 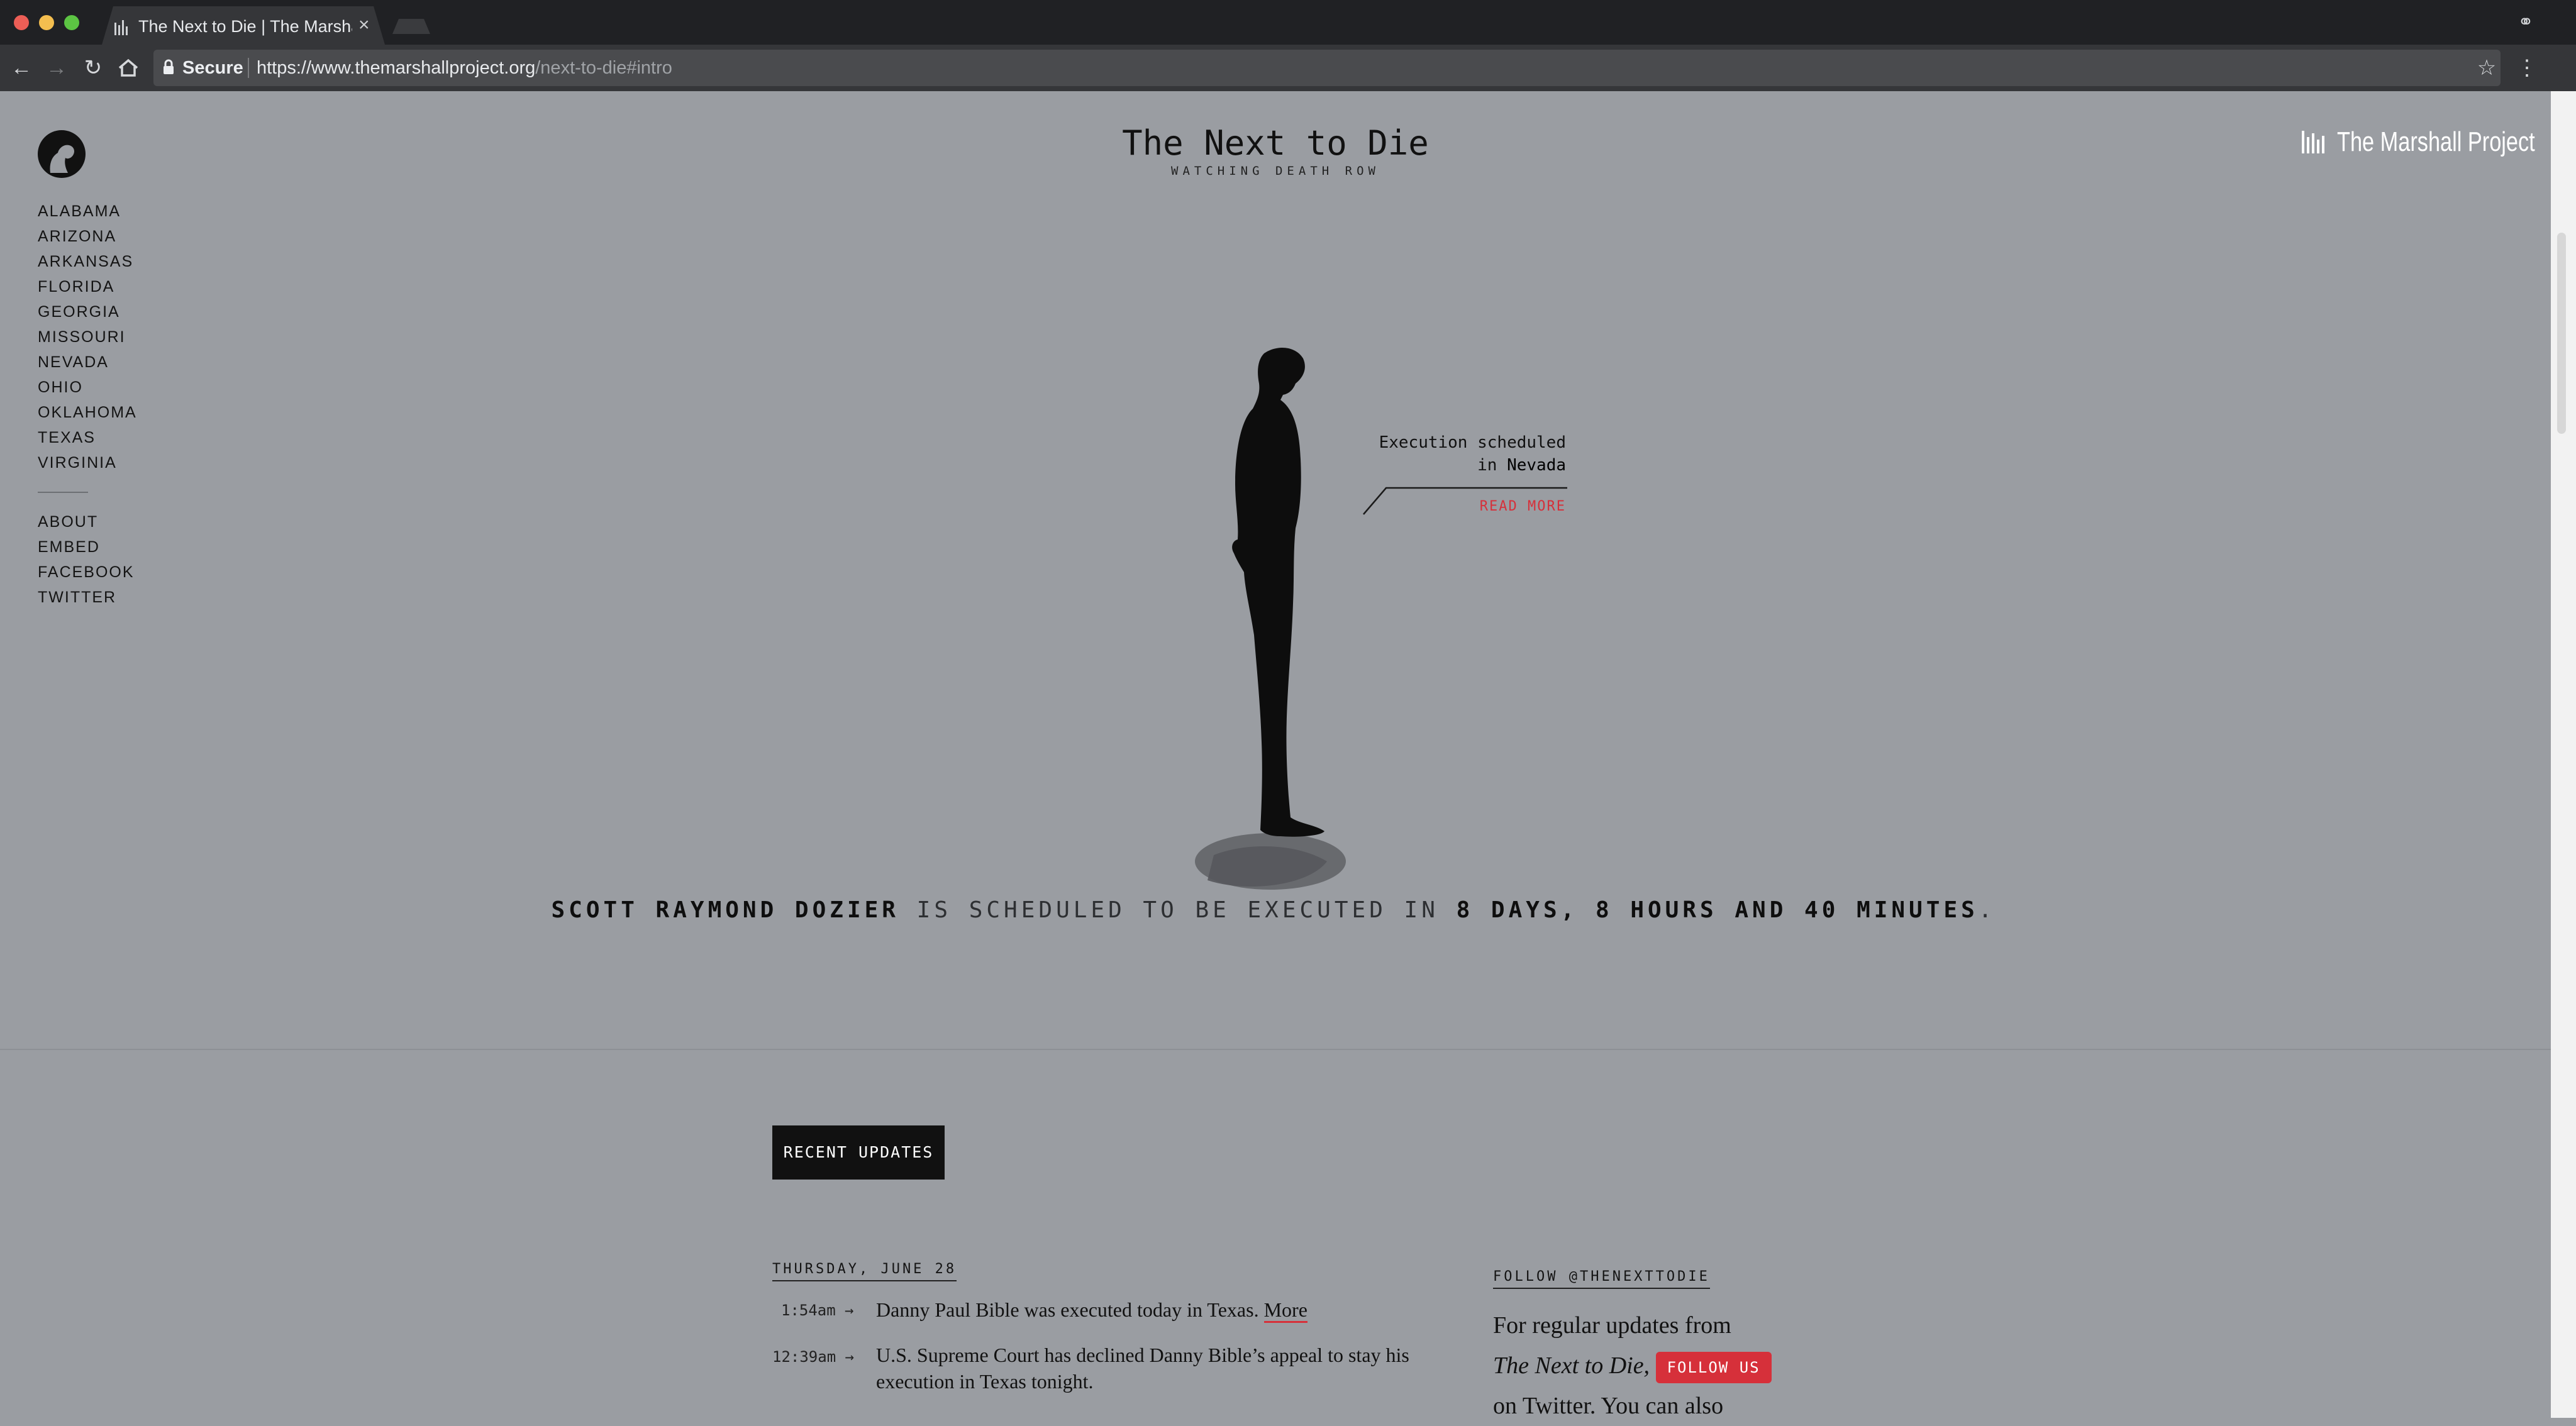 I want to click on home-icon, so click(x=128, y=68).